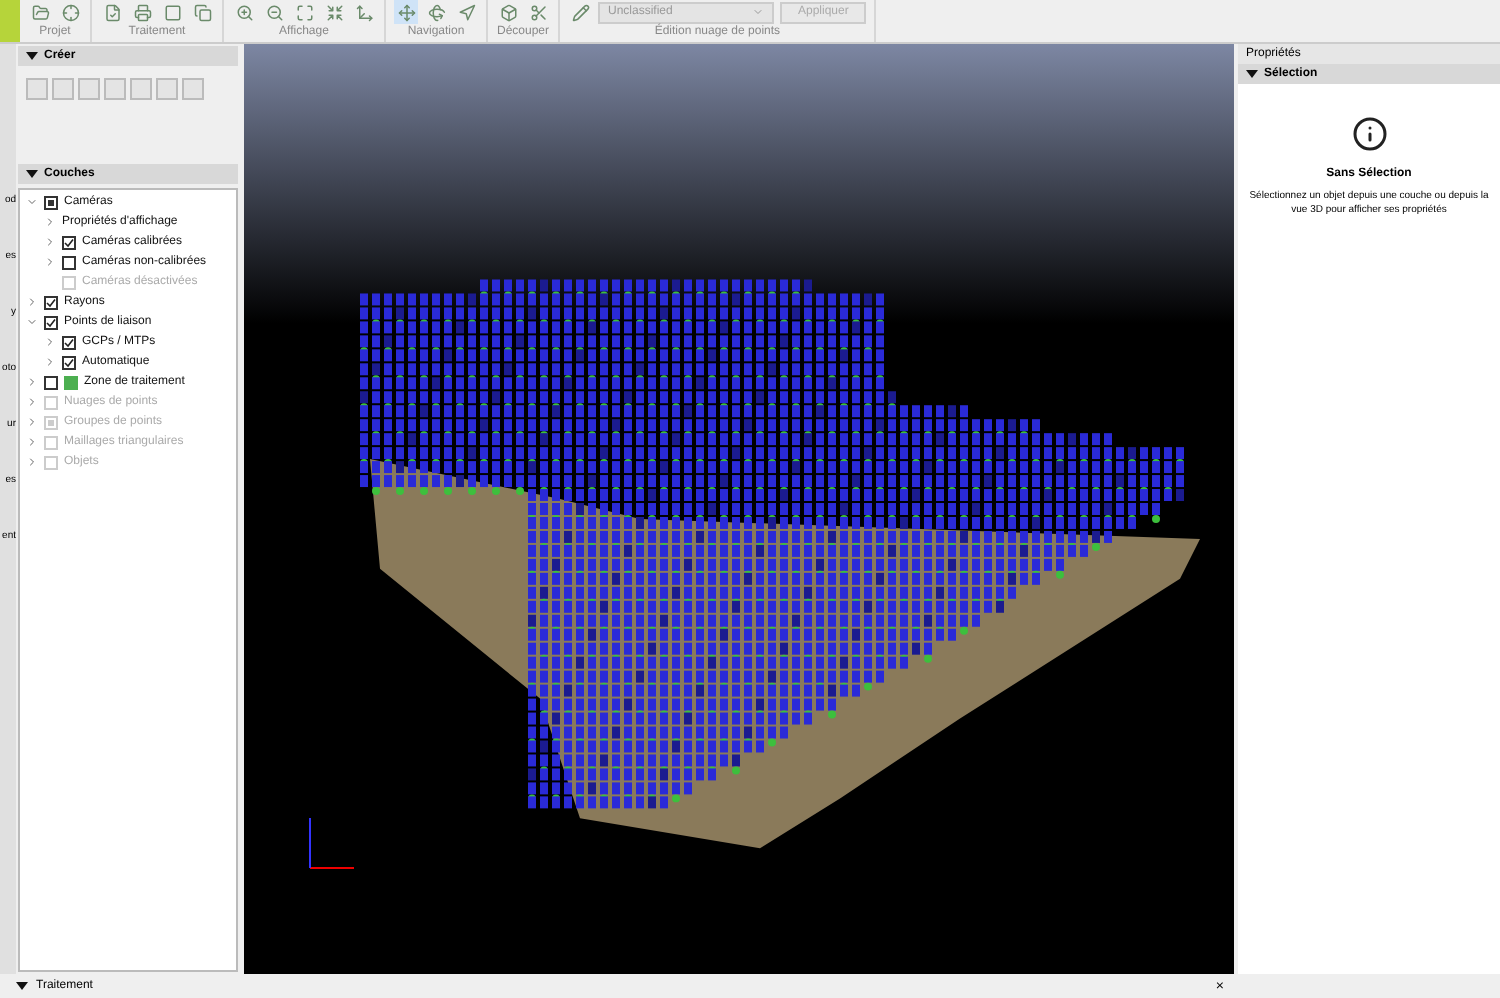 The height and width of the screenshot is (998, 1500). Describe the element at coordinates (330, 844) in the screenshot. I see `axis-icon` at that location.